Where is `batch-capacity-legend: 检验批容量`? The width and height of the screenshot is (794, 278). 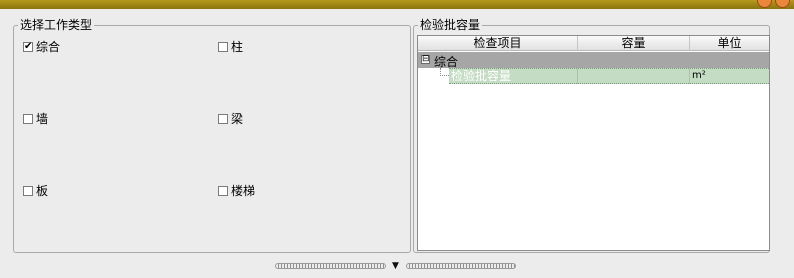
batch-capacity-legend: 检验批容量 is located at coordinates (450, 25).